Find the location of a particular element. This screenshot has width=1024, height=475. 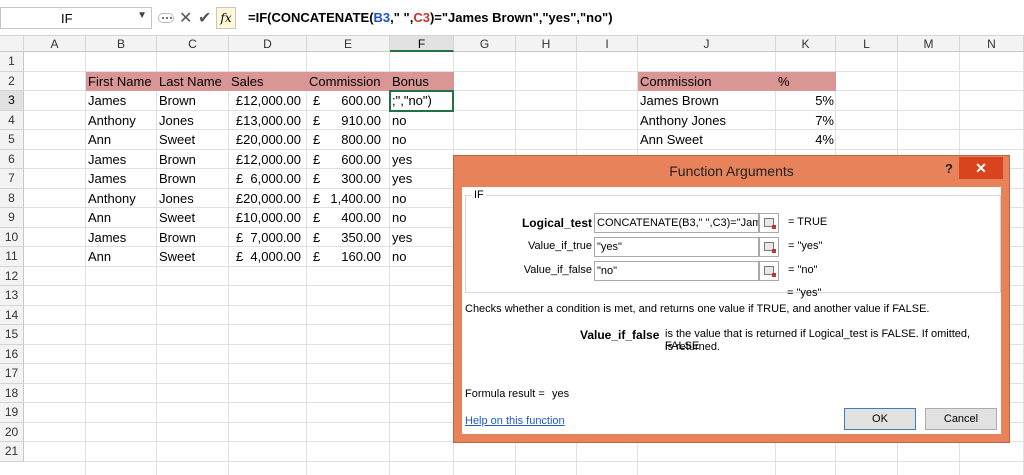

table-header-cell: First Name is located at coordinates (121, 81).